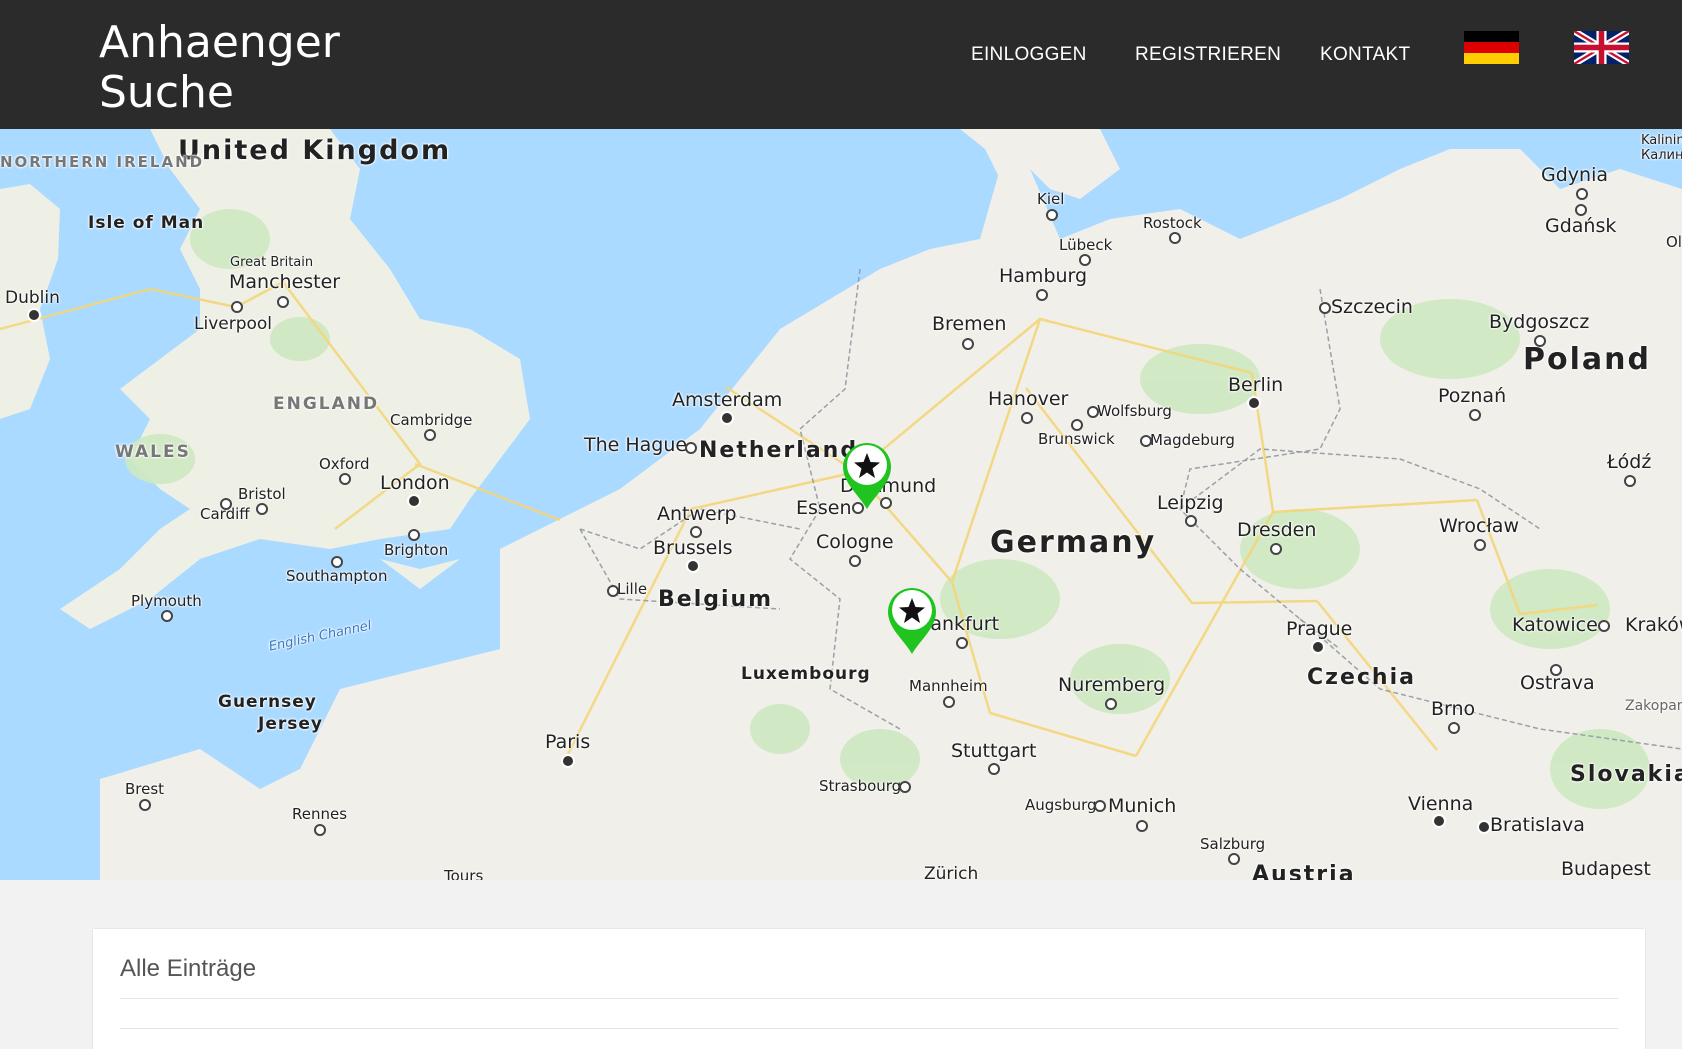  I want to click on label-vienna: Vienna, so click(1441, 804).